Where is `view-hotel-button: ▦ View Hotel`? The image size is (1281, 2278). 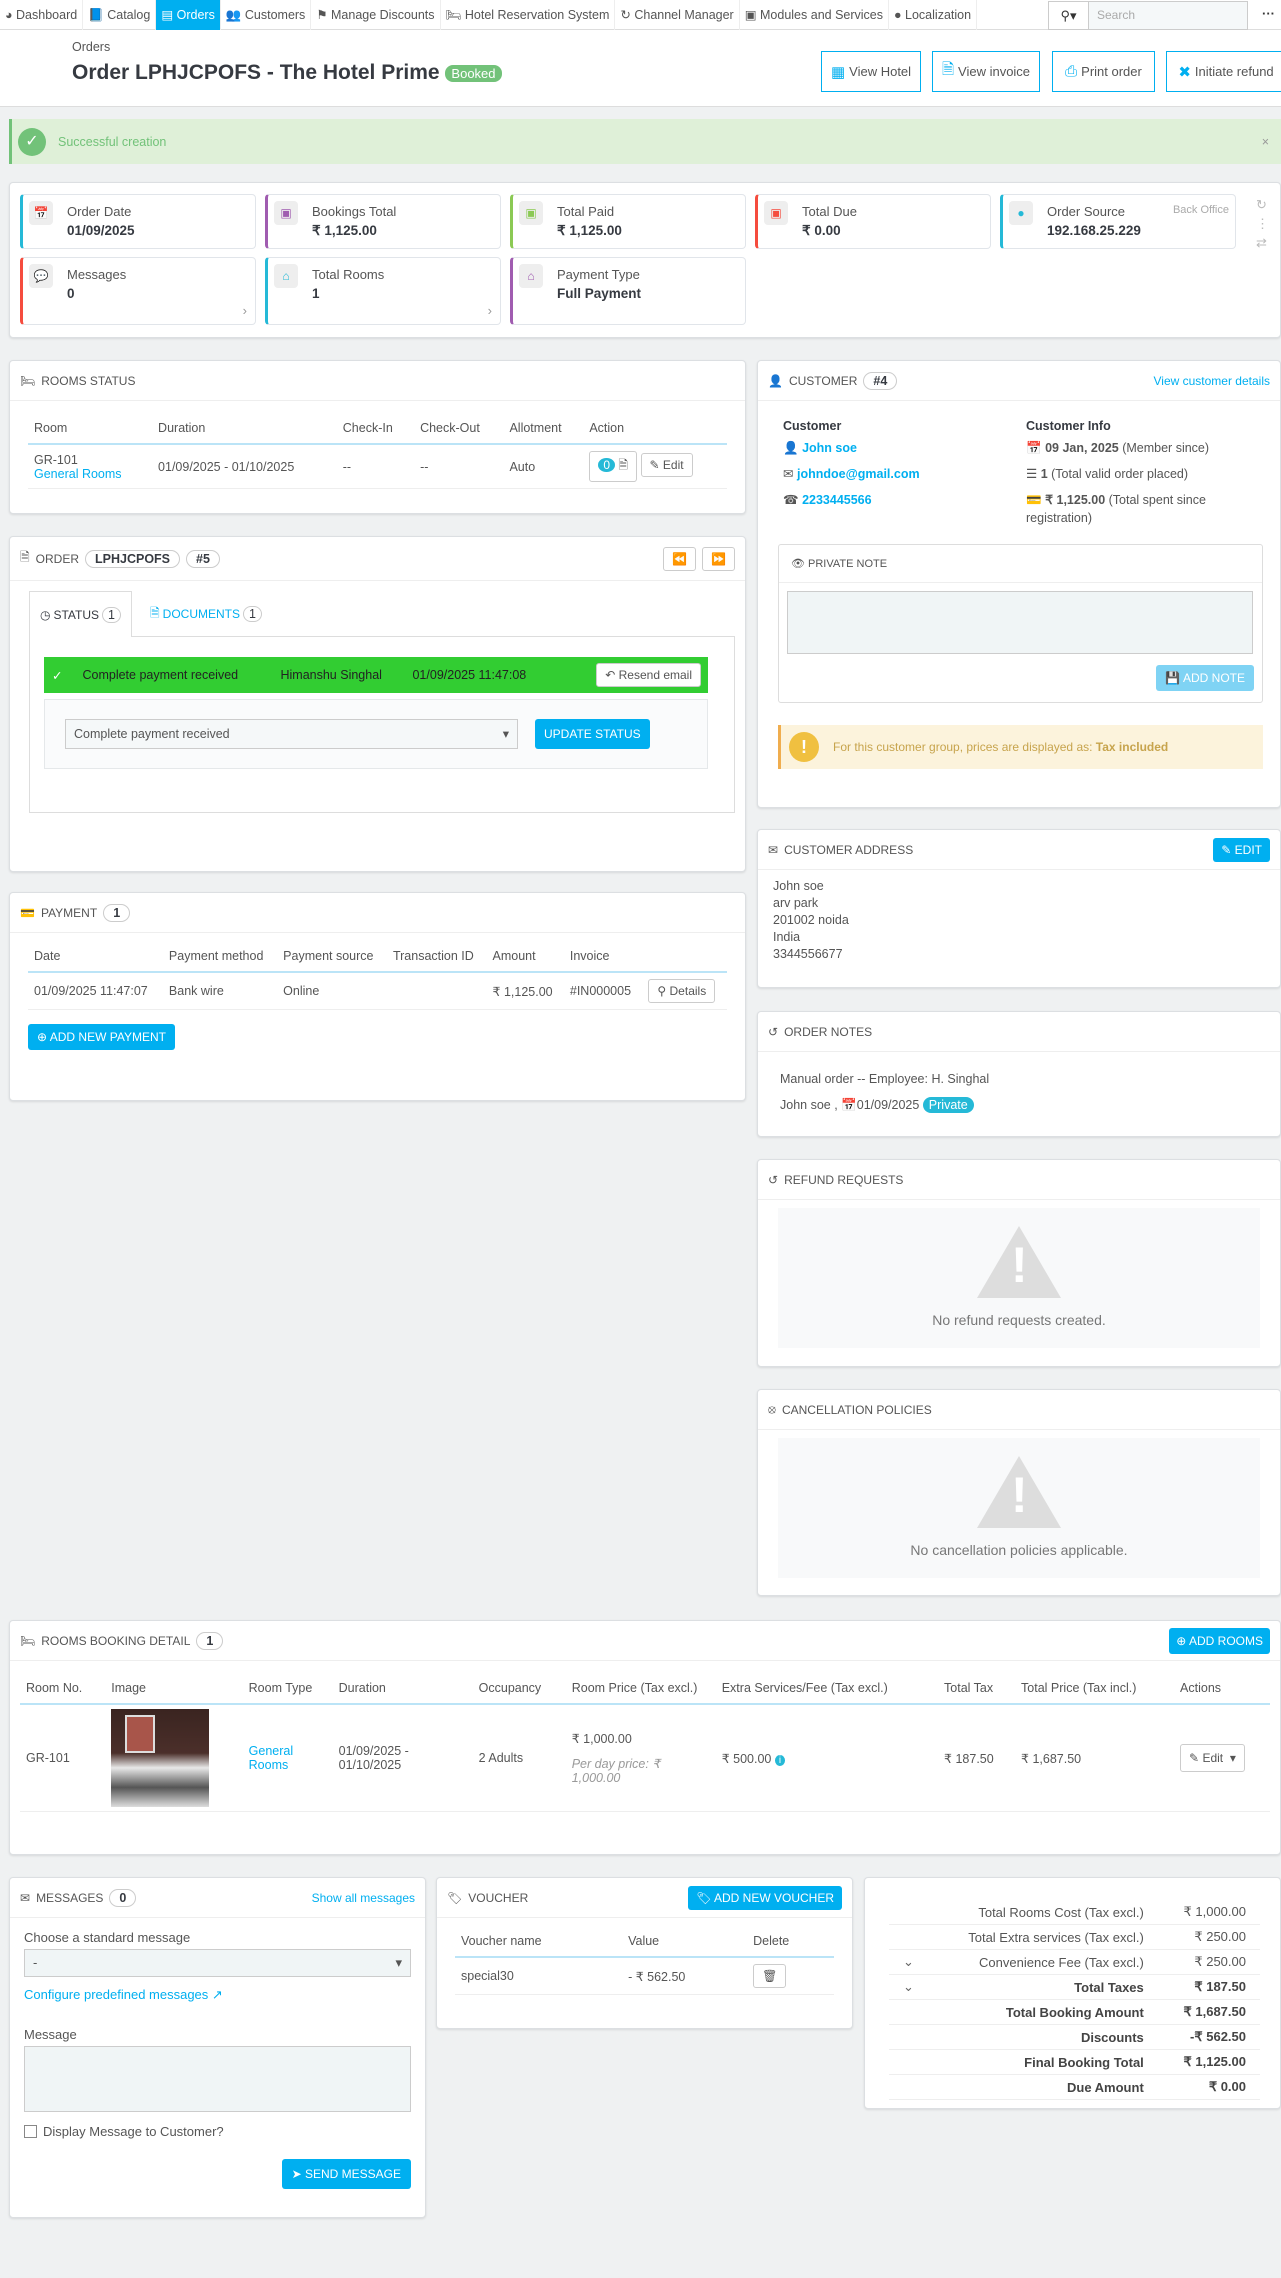 view-hotel-button: ▦ View Hotel is located at coordinates (871, 71).